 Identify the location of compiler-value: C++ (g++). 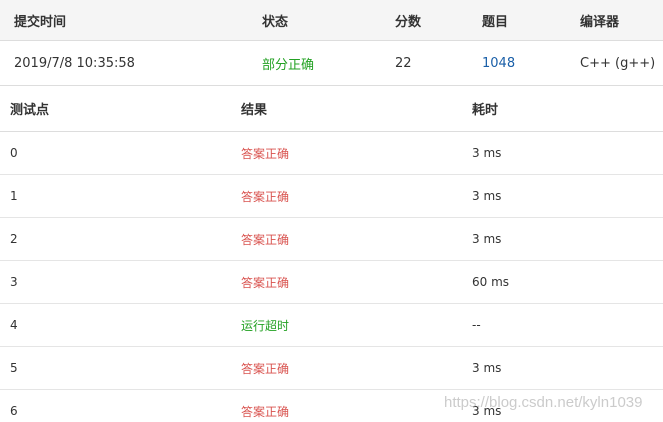
(618, 63).